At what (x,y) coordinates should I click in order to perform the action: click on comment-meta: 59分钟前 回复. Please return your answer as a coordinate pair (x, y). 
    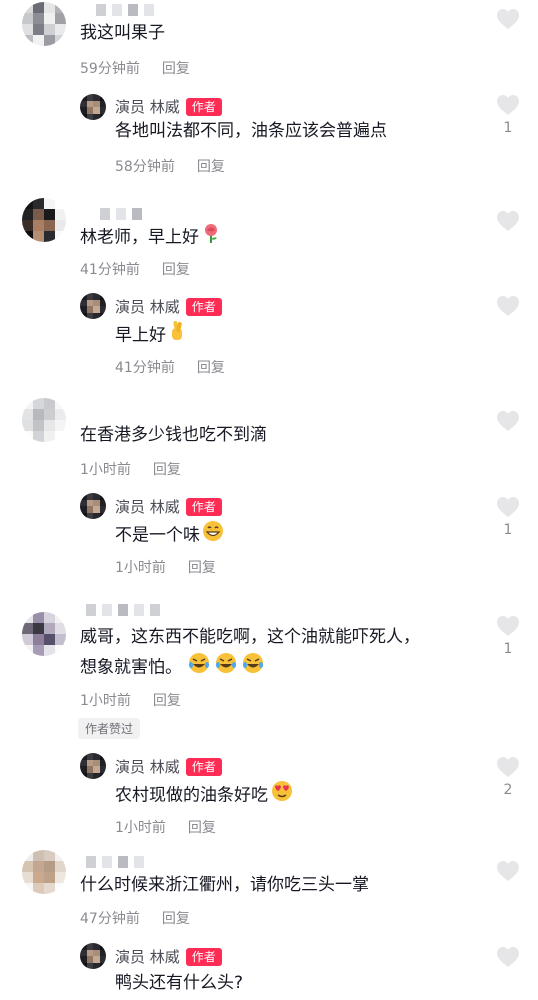
    Looking at the image, I should click on (135, 68).